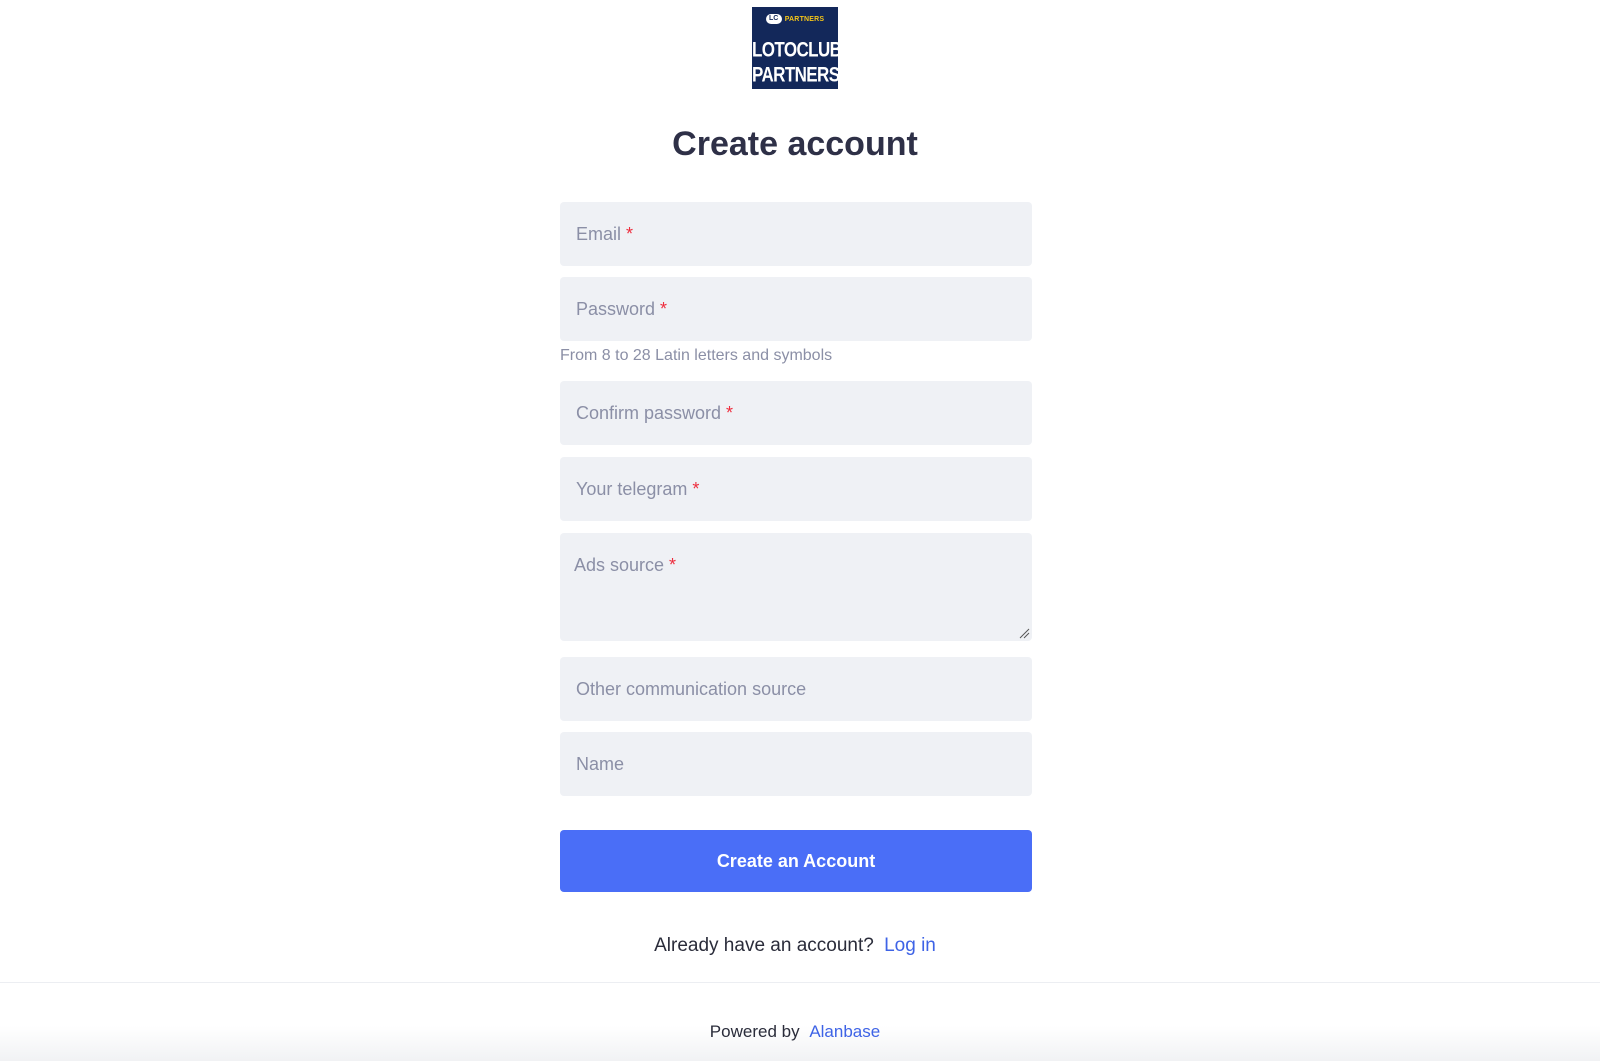 The height and width of the screenshot is (1061, 1600). Describe the element at coordinates (796, 74) in the screenshot. I see `logo-line-2: PARTNERS` at that location.